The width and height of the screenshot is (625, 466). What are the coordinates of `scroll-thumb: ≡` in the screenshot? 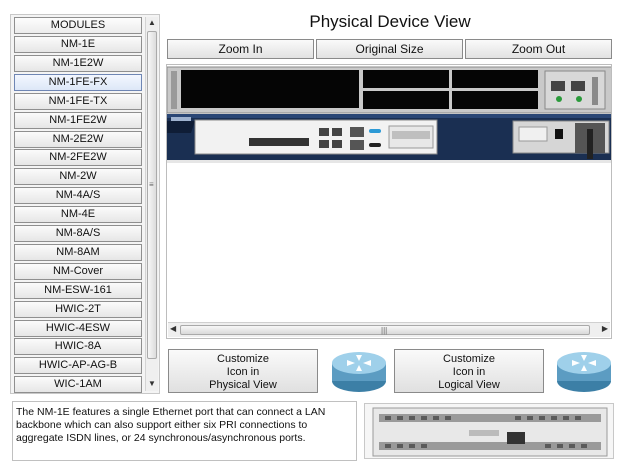 It's located at (152, 195).